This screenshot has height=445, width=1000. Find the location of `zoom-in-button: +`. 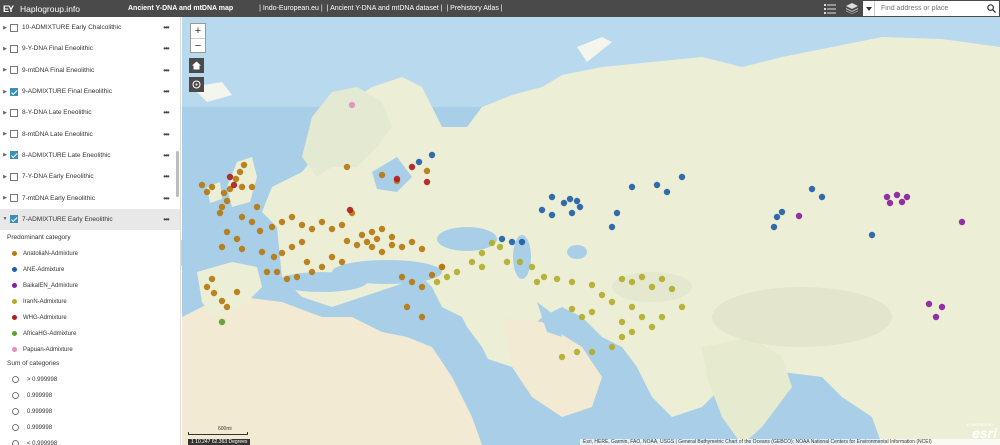

zoom-in-button: + is located at coordinates (198, 31).